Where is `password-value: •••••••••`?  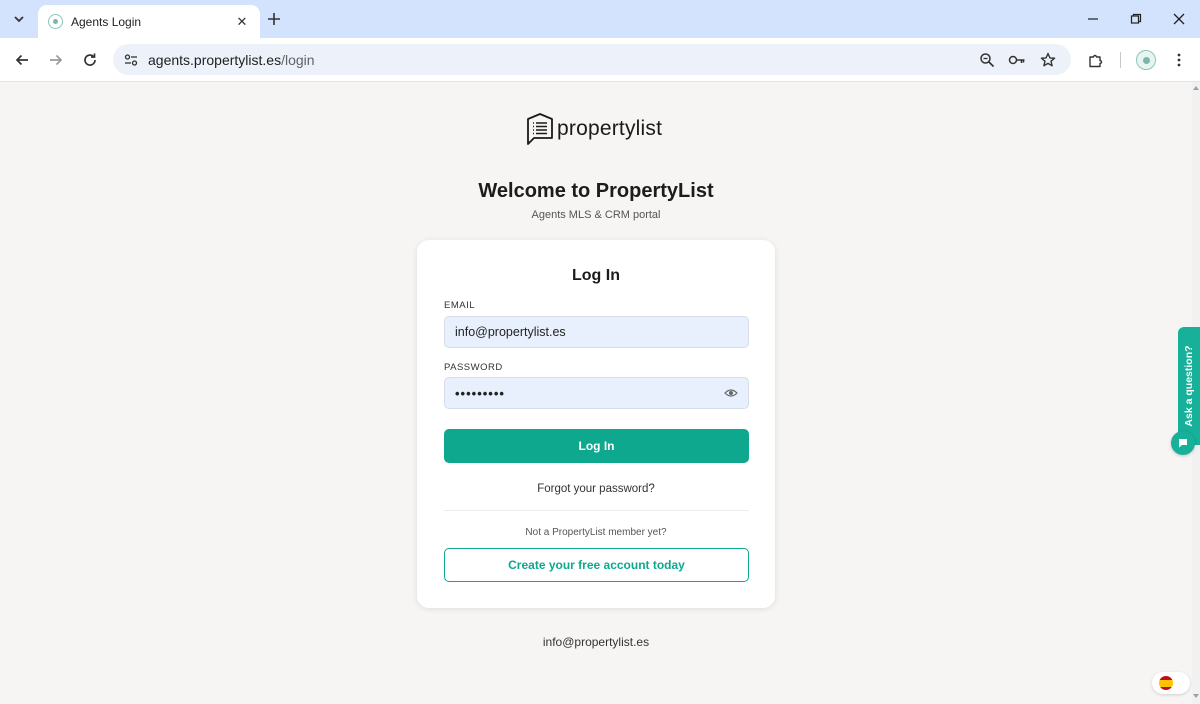
password-value: ••••••••• is located at coordinates (480, 393).